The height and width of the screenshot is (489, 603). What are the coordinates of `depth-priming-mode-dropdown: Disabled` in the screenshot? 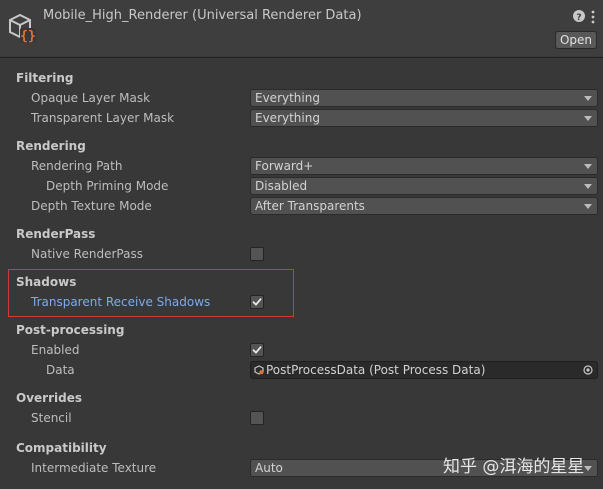 It's located at (424, 186).